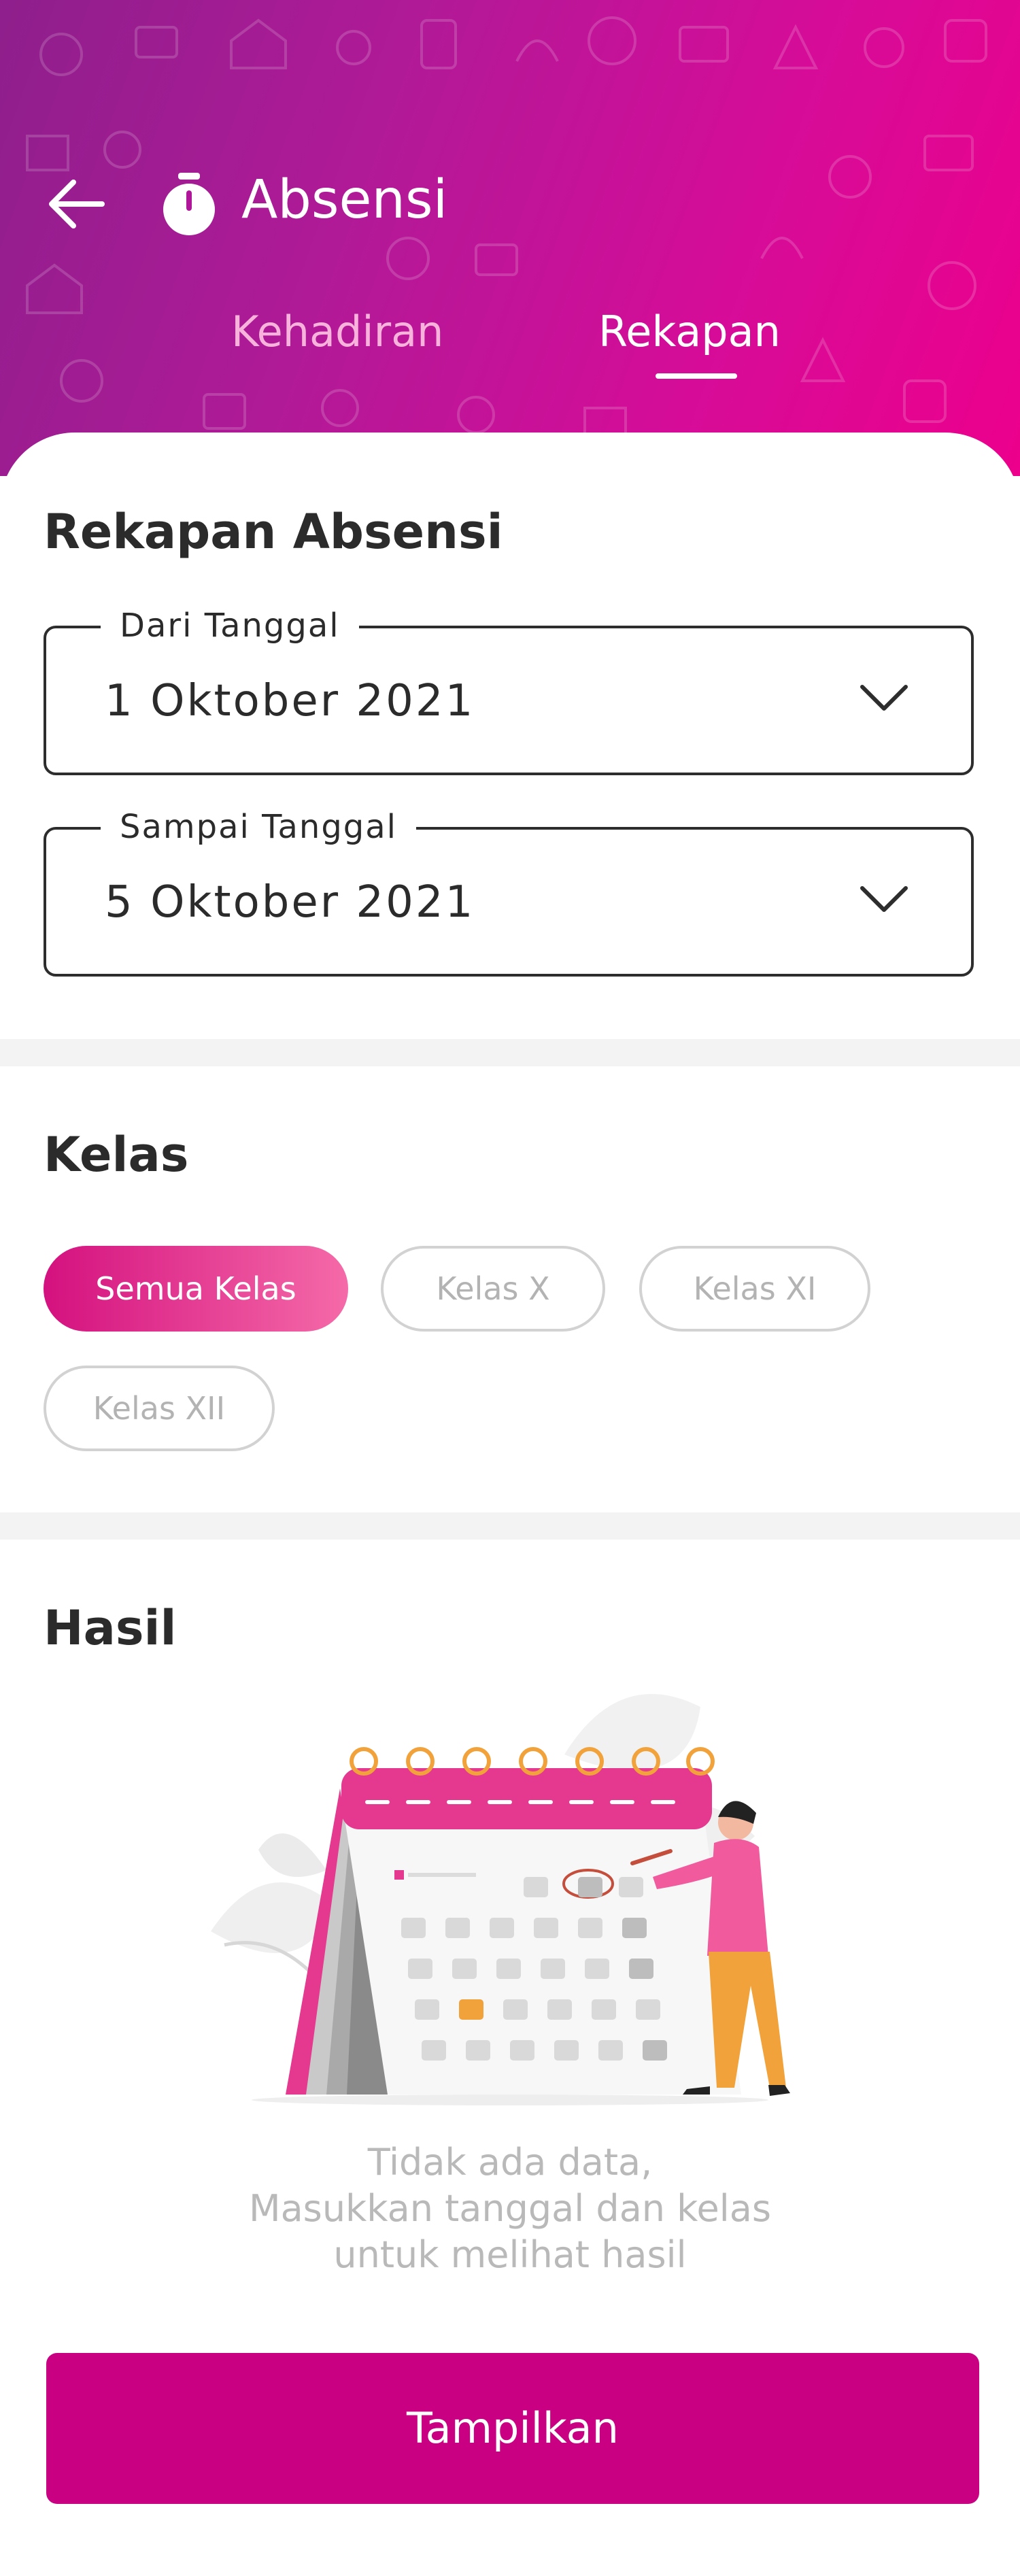 The width and height of the screenshot is (1020, 2576). I want to click on empty-state-line-2: Masukkan tanggal dan kelas, so click(510, 2208).